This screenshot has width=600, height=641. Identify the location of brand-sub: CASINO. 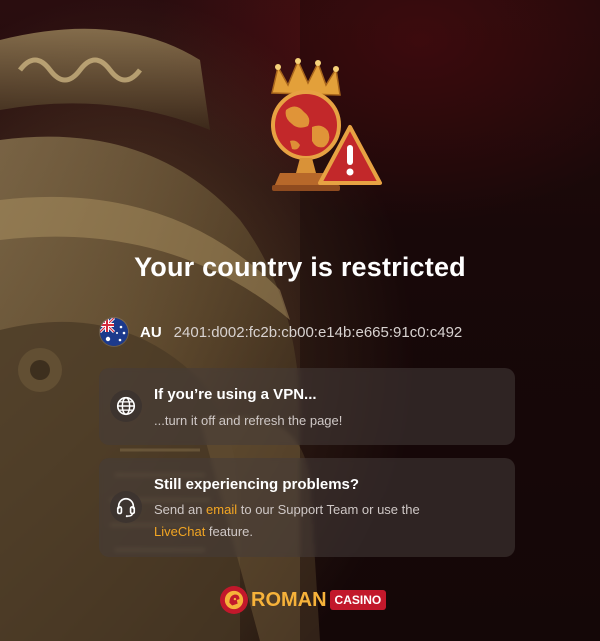
(358, 600).